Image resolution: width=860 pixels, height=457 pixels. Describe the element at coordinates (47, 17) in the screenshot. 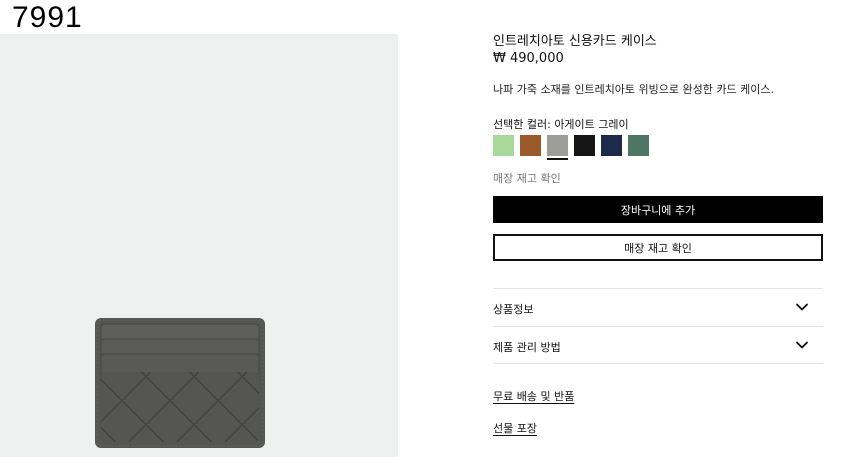

I see `overlay-number: 7991` at that location.